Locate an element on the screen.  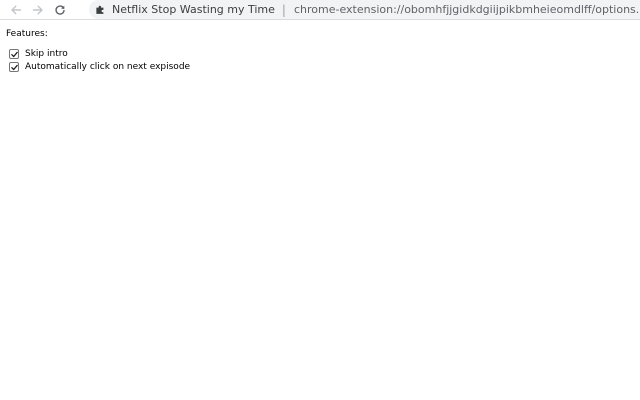
back-button is located at coordinates (16, 9).